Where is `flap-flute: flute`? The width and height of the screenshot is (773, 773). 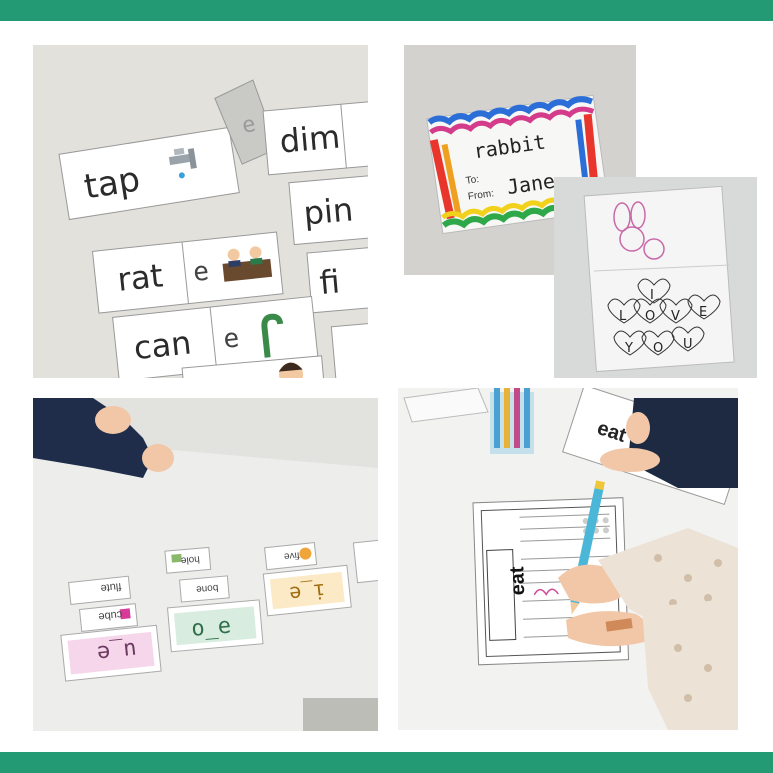 flap-flute: flute is located at coordinates (111, 587).